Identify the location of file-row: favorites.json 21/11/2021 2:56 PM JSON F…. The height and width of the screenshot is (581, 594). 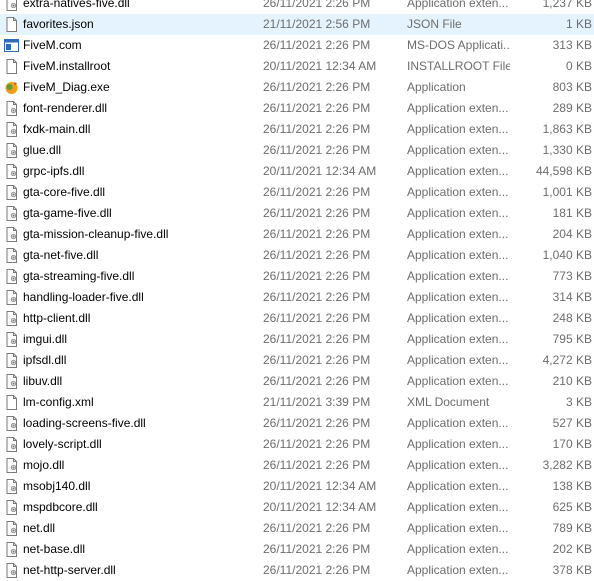
(297, 24).